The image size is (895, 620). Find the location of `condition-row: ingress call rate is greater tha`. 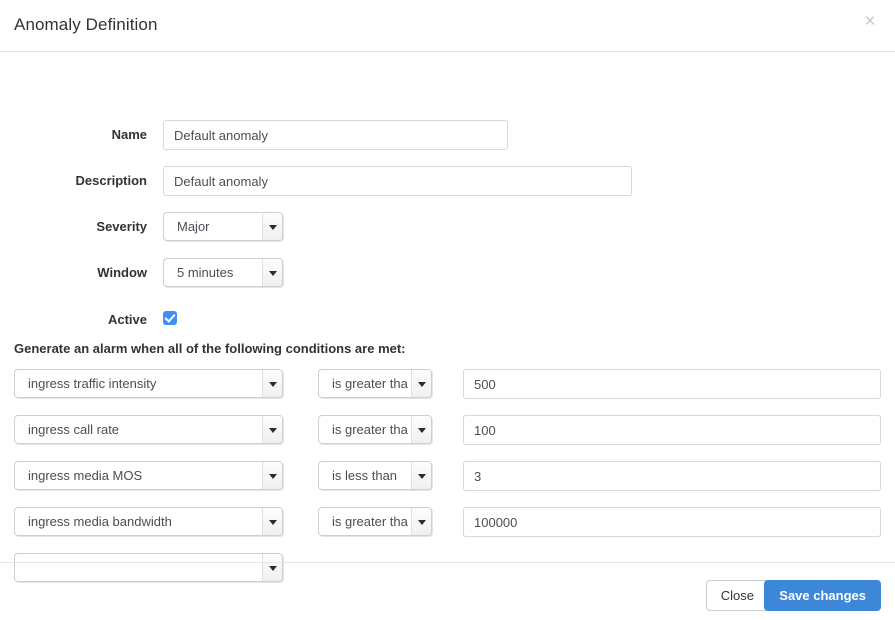

condition-row: ingress call rate is greater tha is located at coordinates (447, 430).